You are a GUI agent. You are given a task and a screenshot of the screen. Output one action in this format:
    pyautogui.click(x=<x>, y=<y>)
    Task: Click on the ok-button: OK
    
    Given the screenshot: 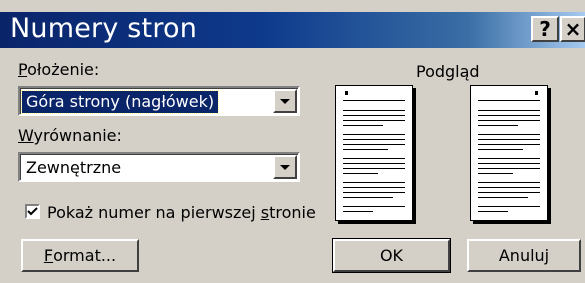 What is the action you would take?
    pyautogui.click(x=391, y=255)
    